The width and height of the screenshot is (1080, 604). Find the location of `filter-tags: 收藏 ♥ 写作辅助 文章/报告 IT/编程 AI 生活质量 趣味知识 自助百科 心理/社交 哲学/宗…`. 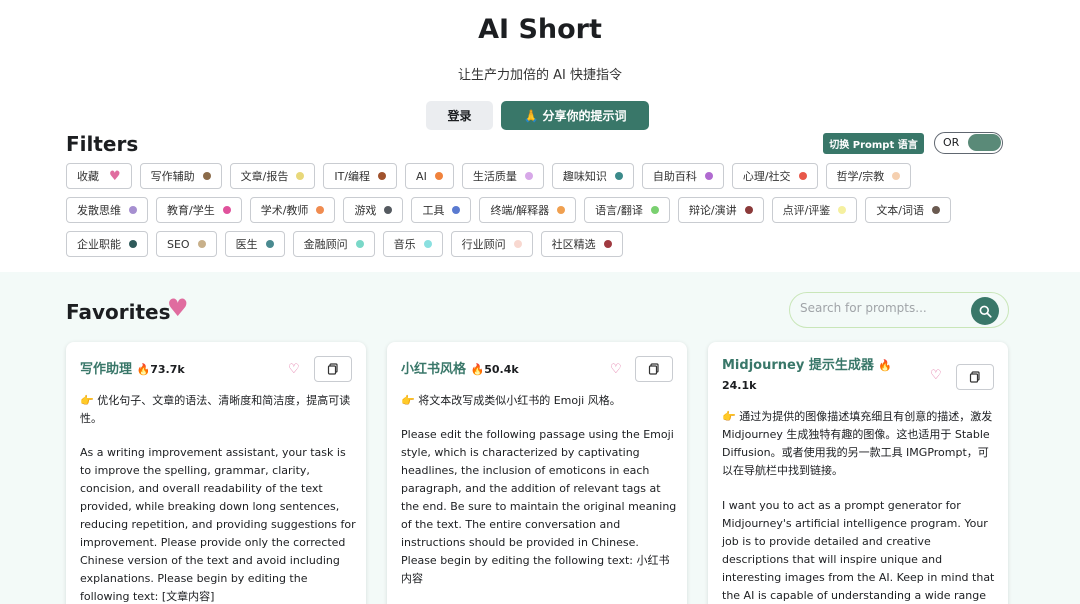

filter-tags: 收藏 ♥ 写作辅助 文章/报告 IT/编程 AI 生活质量 趣味知识 自助百科 心理/社交 哲学/宗… is located at coordinates (526, 214).